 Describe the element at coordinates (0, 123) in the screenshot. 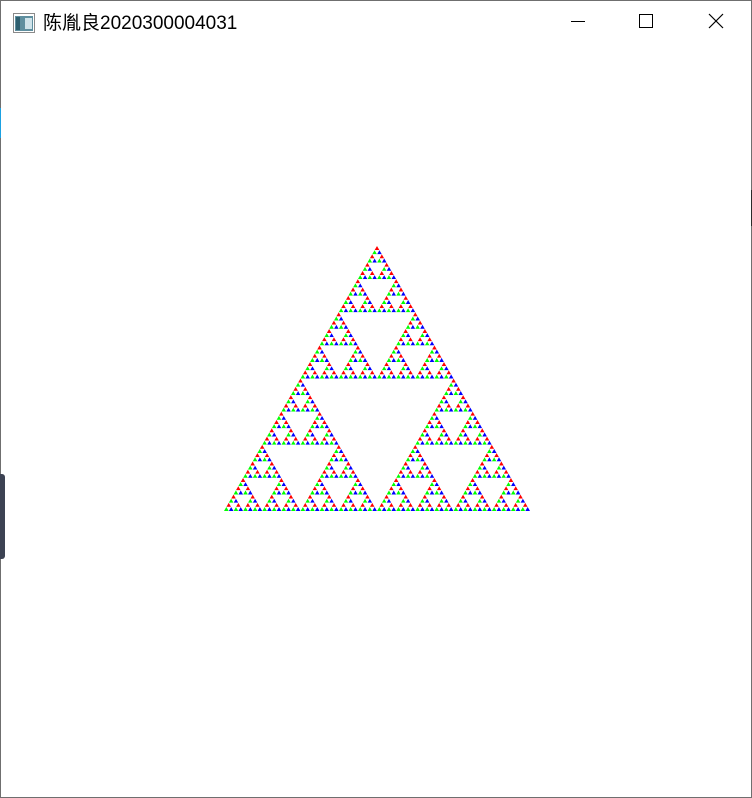

I see `left-edge-marker` at that location.